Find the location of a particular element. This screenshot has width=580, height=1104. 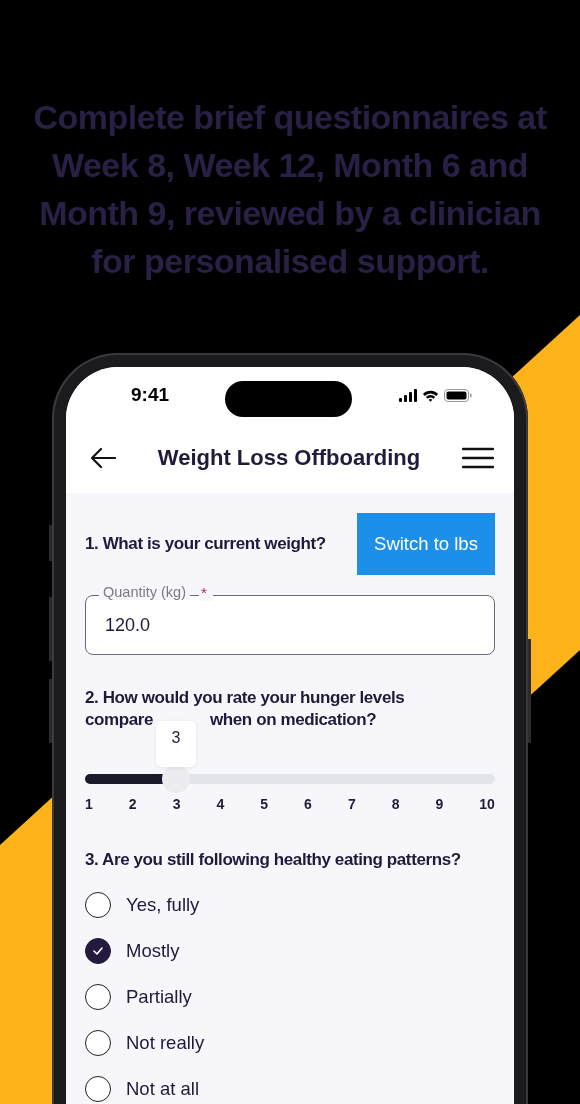

scale-label: 8 is located at coordinates (395, 804).